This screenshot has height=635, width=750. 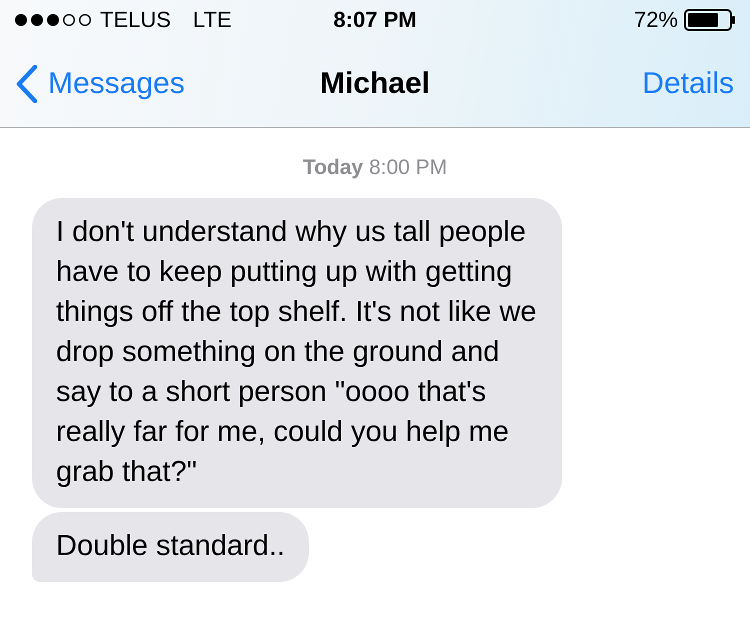 I want to click on network-type: LTE, so click(x=212, y=20).